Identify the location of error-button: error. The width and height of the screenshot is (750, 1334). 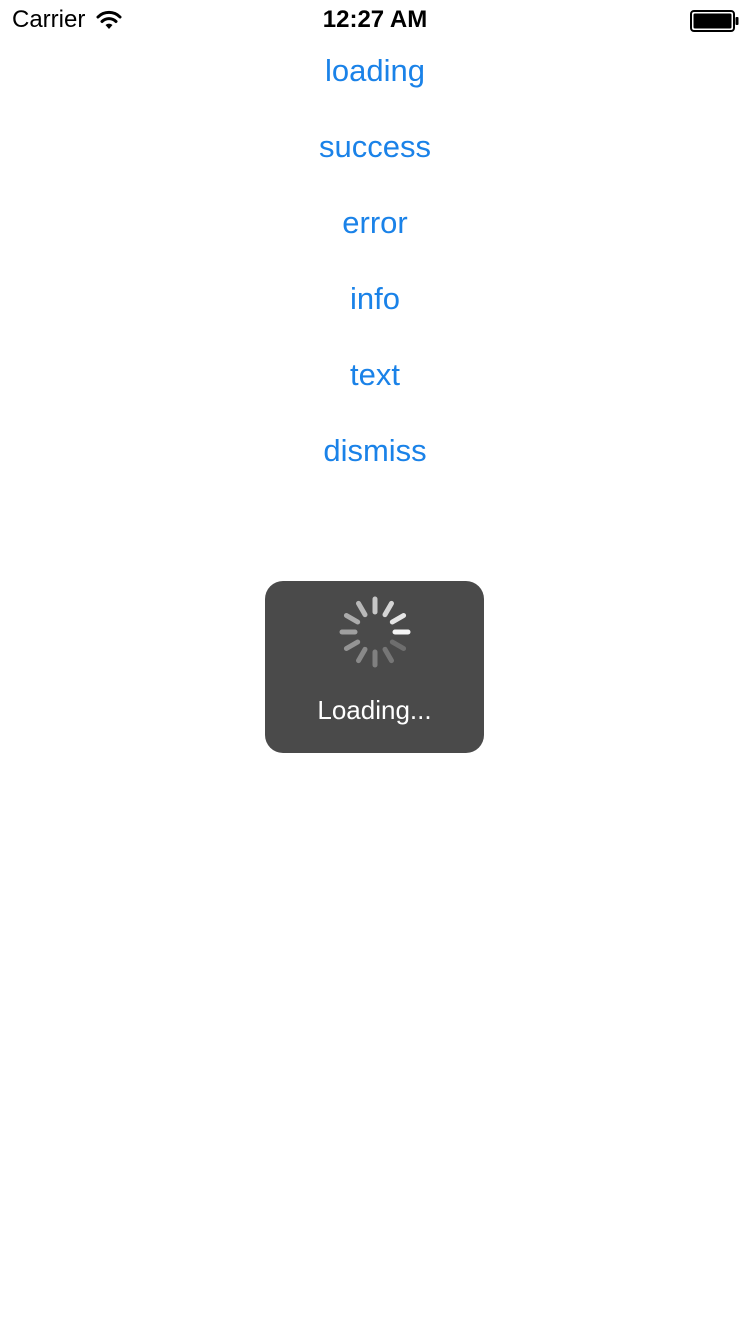
(375, 223).